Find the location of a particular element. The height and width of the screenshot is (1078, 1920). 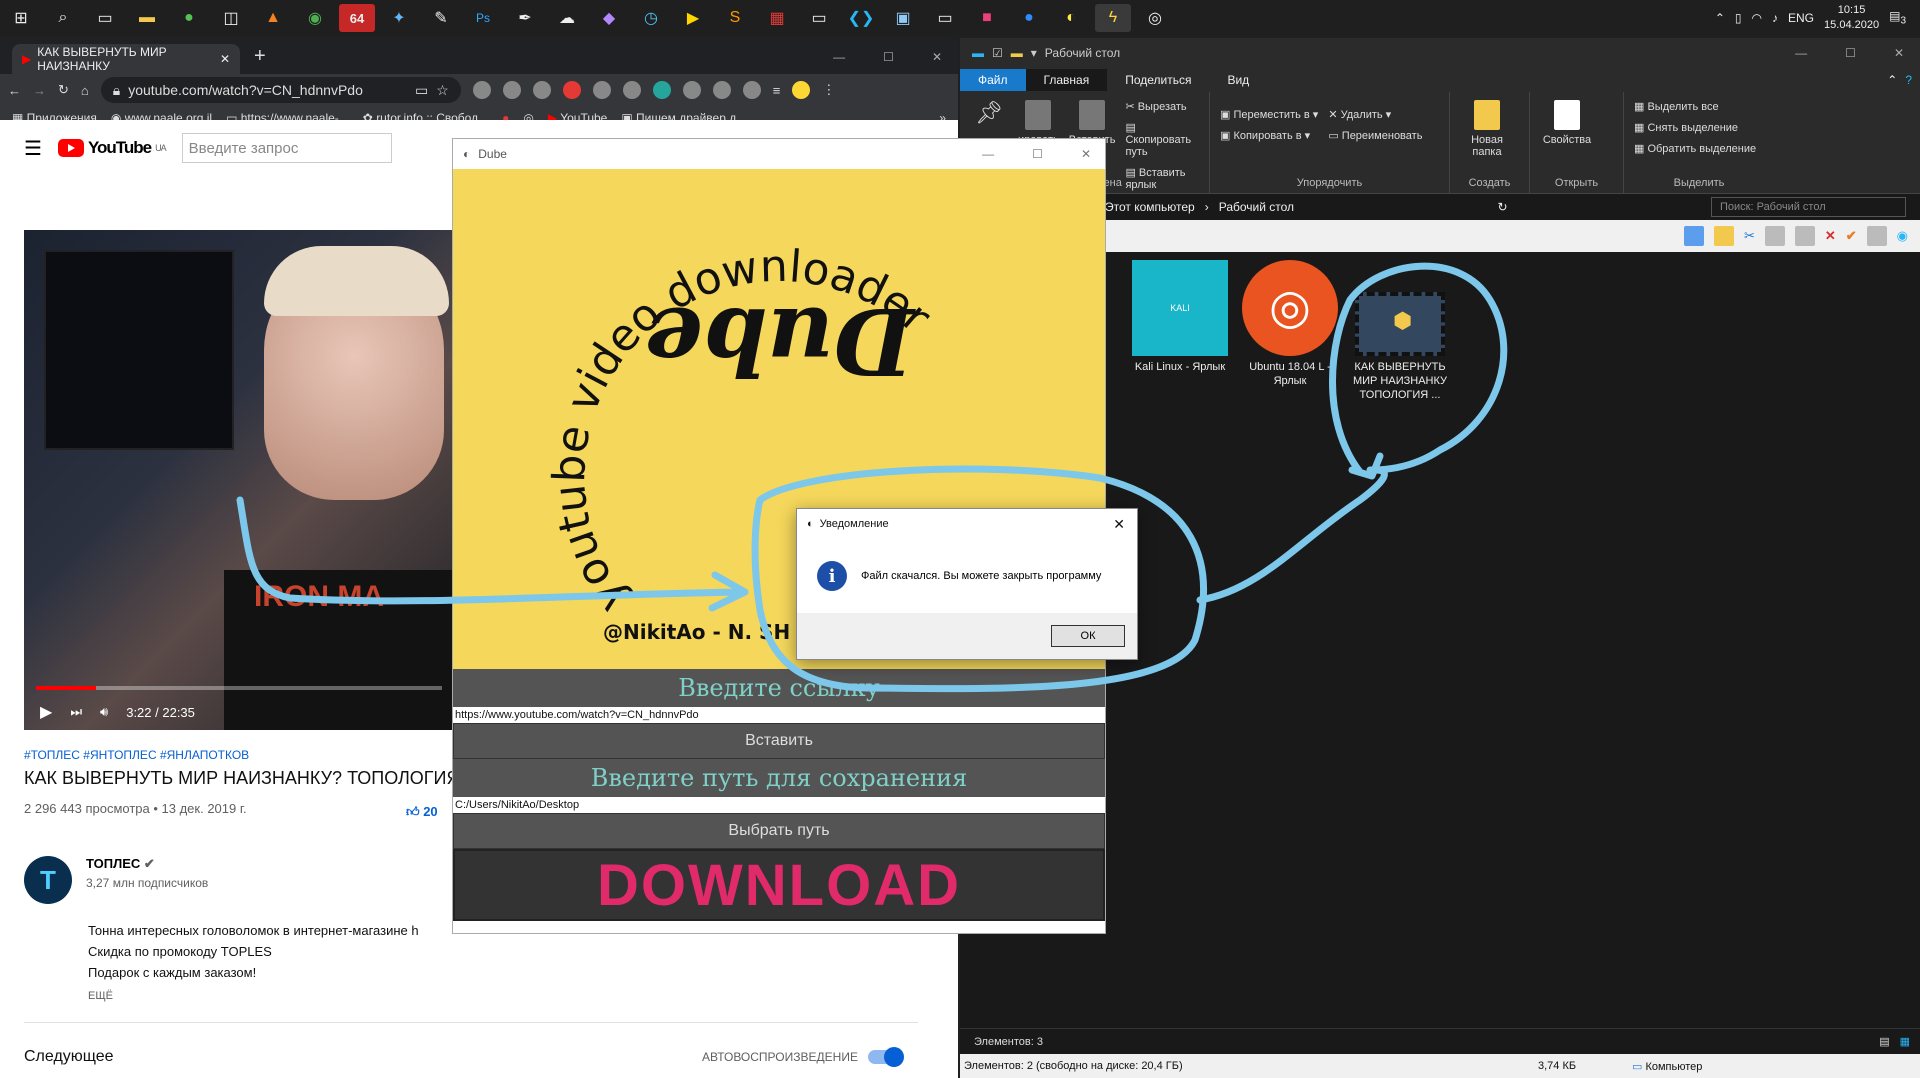

ok-button: ОК is located at coordinates (1088, 636).